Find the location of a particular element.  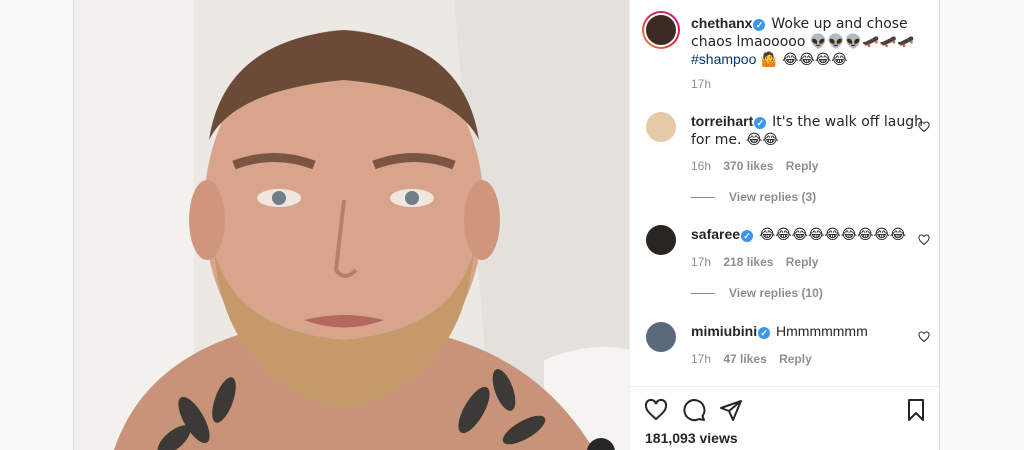

comment-meta: 16h 370 likes Reply is located at coordinates (759, 166).